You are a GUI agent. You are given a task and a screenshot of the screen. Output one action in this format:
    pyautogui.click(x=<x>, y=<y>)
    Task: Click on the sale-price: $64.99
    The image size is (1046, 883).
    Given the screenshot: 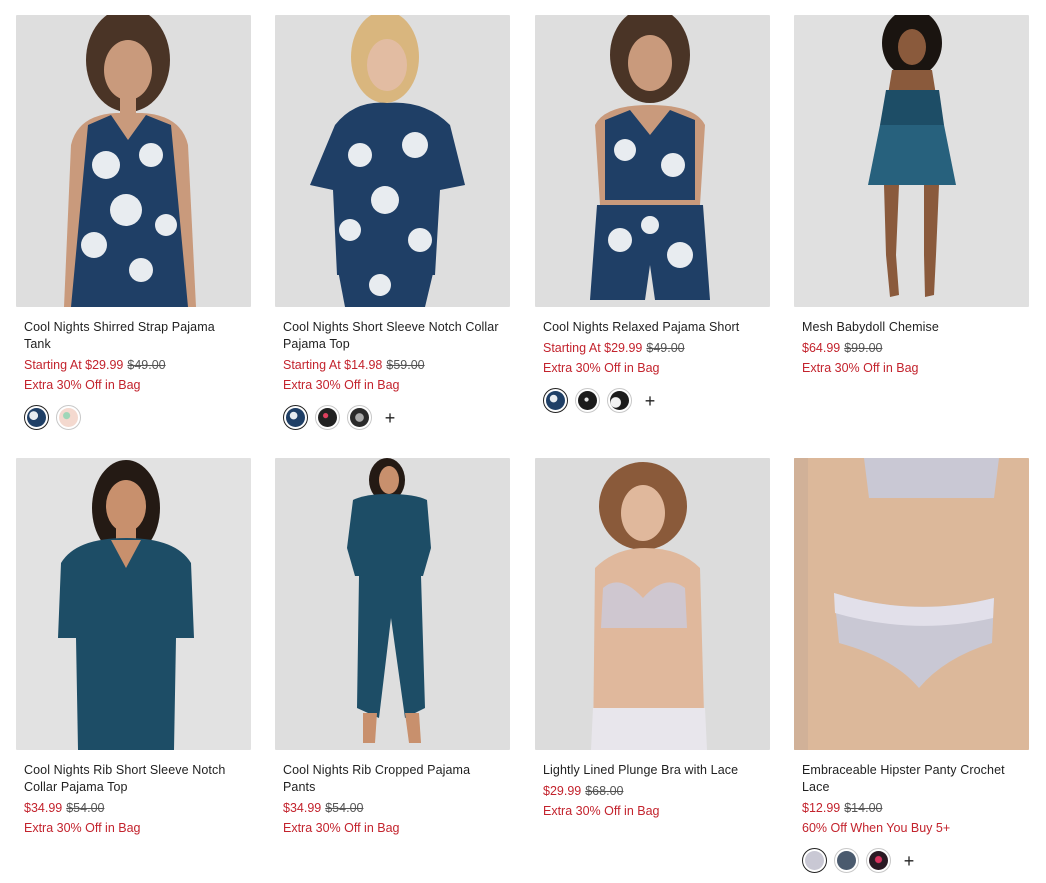 What is the action you would take?
    pyautogui.click(x=821, y=348)
    